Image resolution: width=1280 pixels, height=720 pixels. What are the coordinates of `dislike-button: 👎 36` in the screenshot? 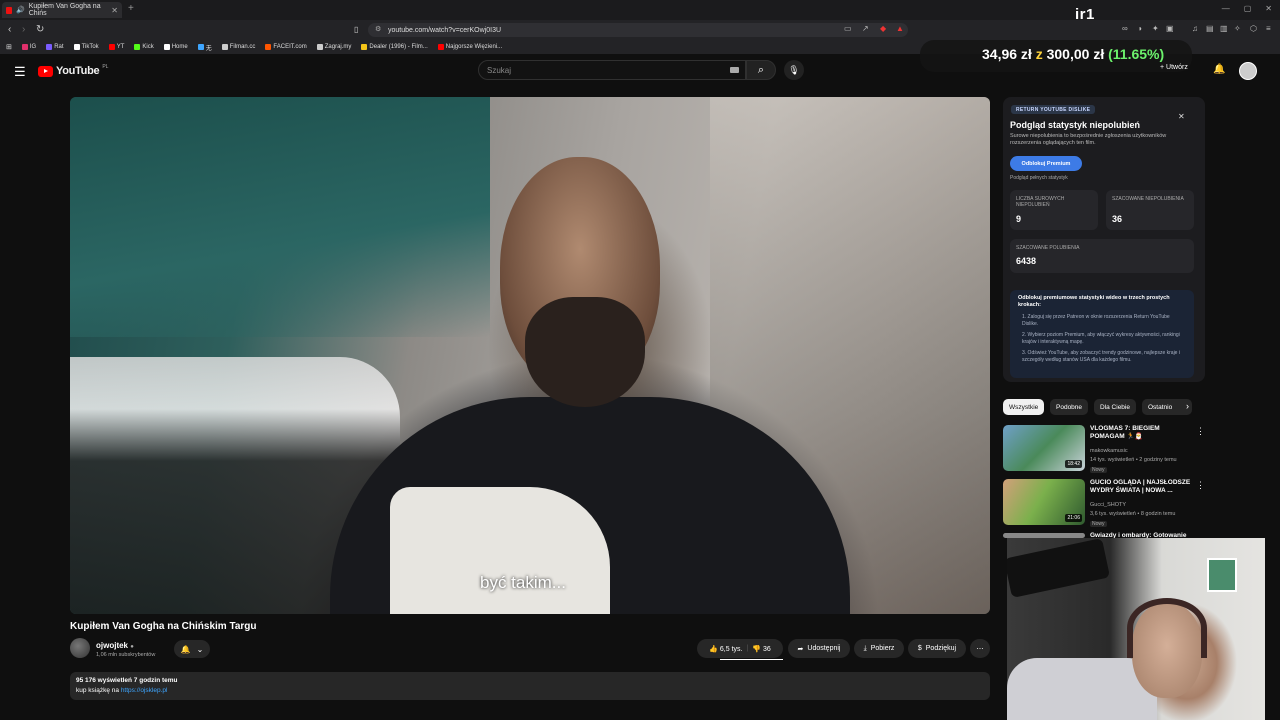 It's located at (761, 649).